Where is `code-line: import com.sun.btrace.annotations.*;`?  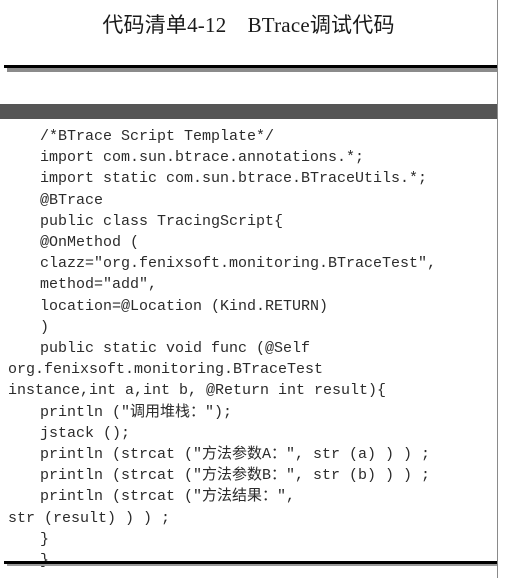 code-line: import com.sun.btrace.annotations.*; is located at coordinates (202, 158).